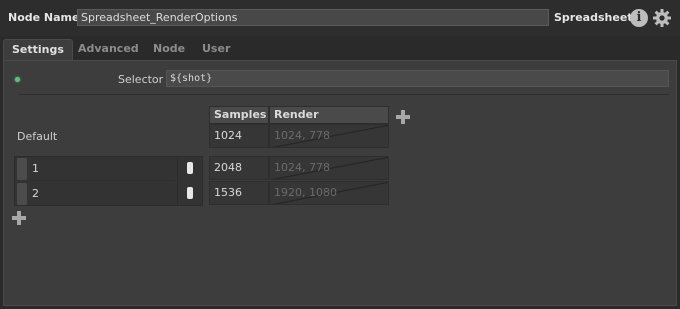 The height and width of the screenshot is (309, 680). Describe the element at coordinates (239, 136) in the screenshot. I see `default-samples-cell: 1024` at that location.